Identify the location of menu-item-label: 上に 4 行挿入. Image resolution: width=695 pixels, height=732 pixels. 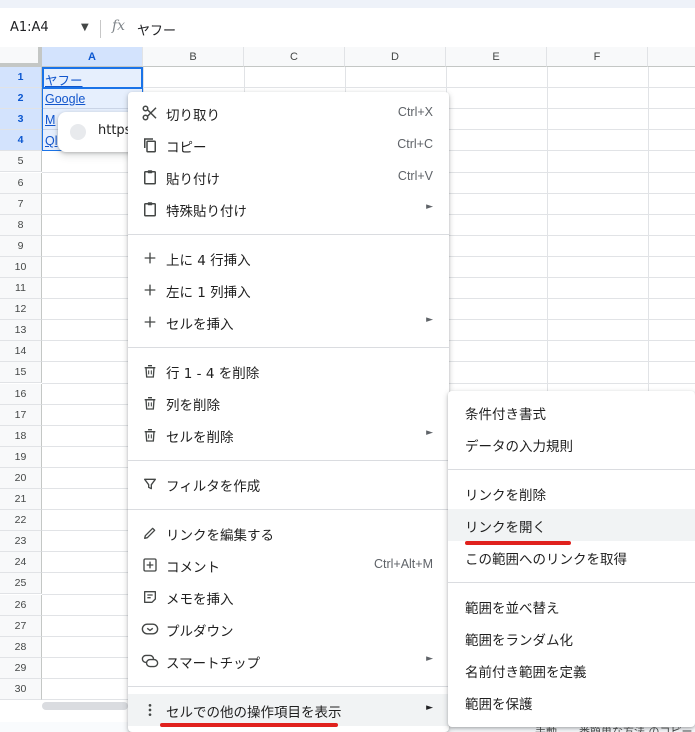
(208, 261).